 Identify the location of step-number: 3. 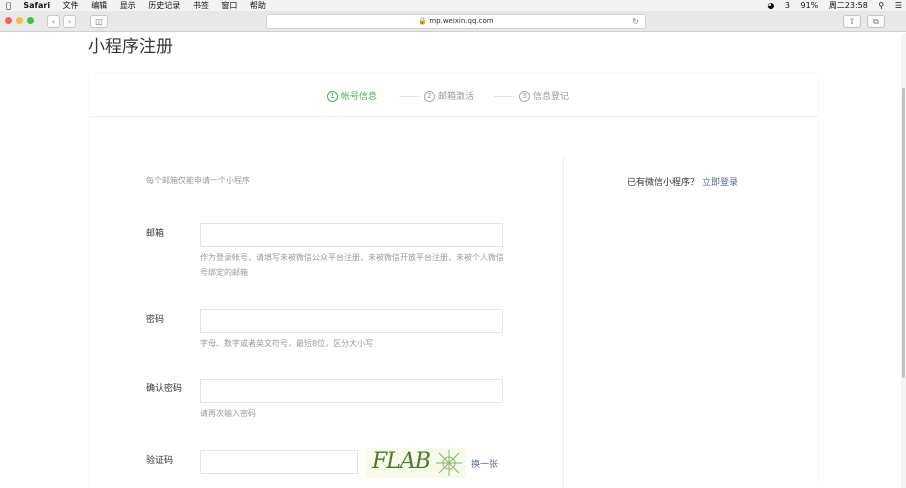
(524, 96).